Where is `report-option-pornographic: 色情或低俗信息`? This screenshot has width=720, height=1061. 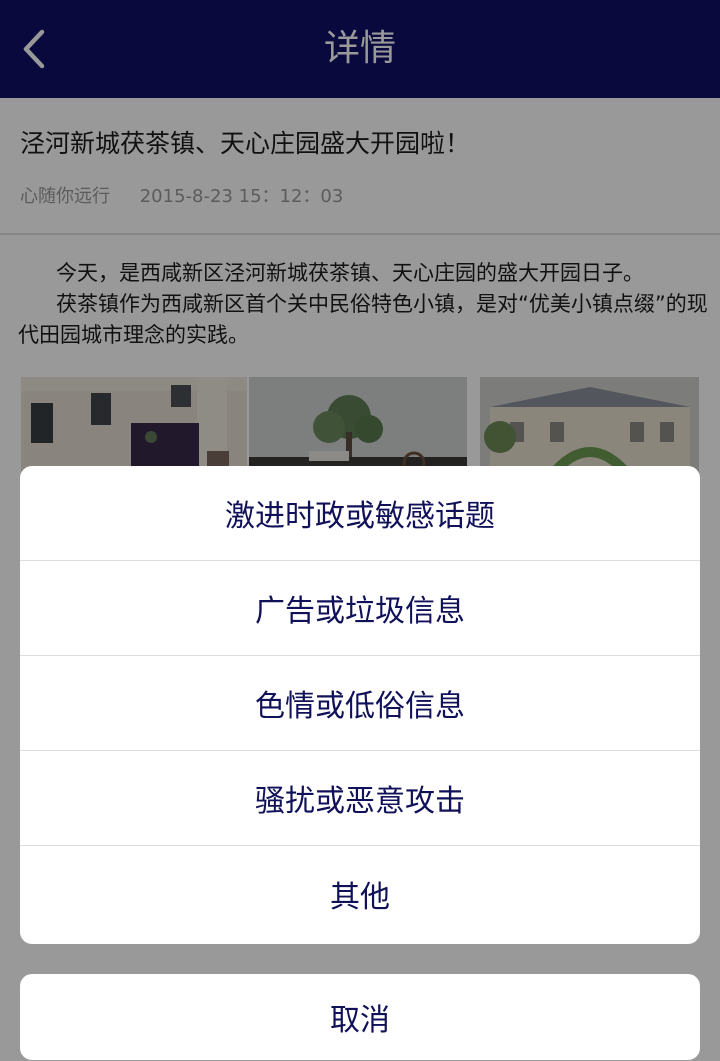
report-option-pornographic: 色情或低俗信息 is located at coordinates (360, 703).